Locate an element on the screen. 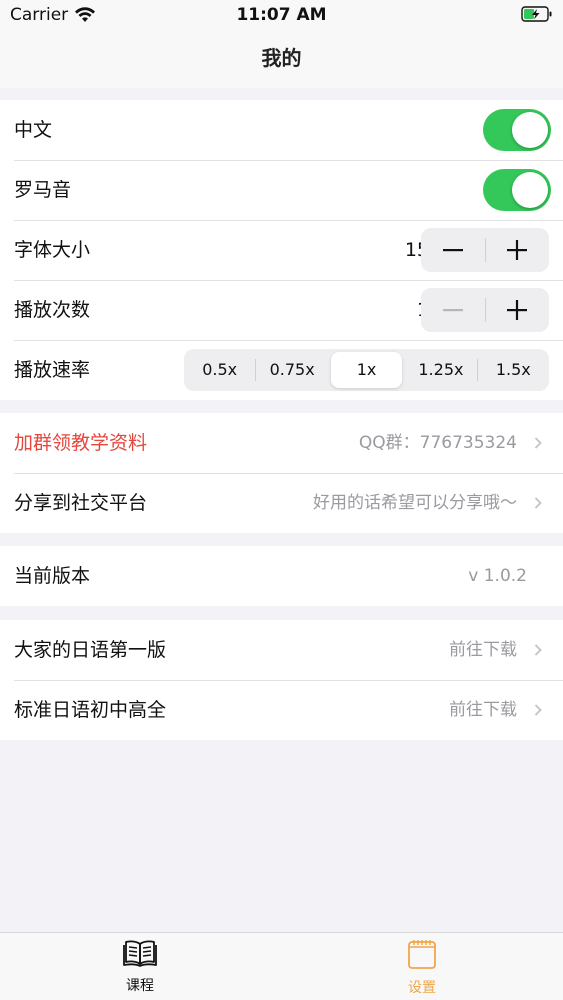 This screenshot has height=1000, width=563. play-rate-segmented-control: 0.5x 0.75x 1x 1.25x 1.5x is located at coordinates (366, 370).